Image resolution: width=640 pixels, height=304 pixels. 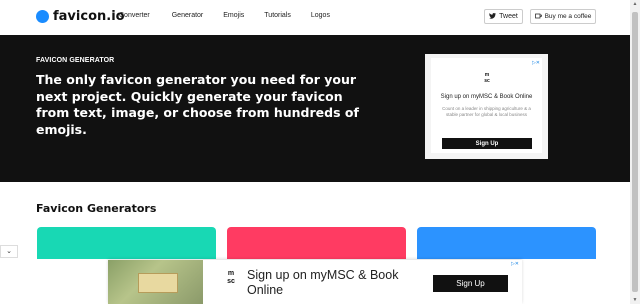 I want to click on bottom-signup-button: Sign Up, so click(x=470, y=283).